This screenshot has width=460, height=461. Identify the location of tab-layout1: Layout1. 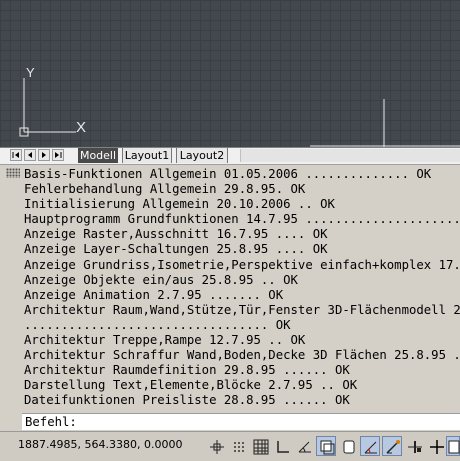
(147, 155).